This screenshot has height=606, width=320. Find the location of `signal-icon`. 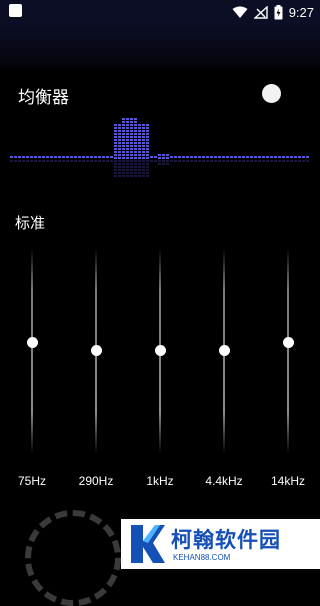

signal-icon is located at coordinates (260, 12).